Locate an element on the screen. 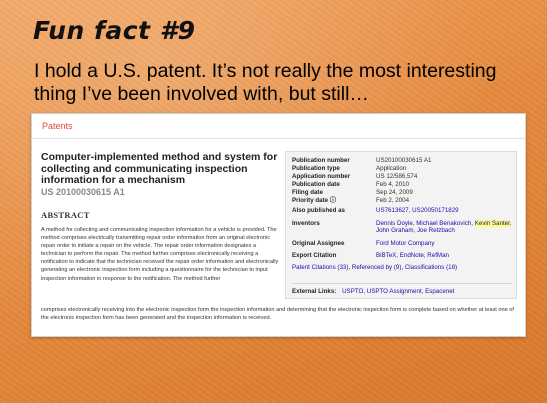  export-link: EndNote is located at coordinates (412, 255).